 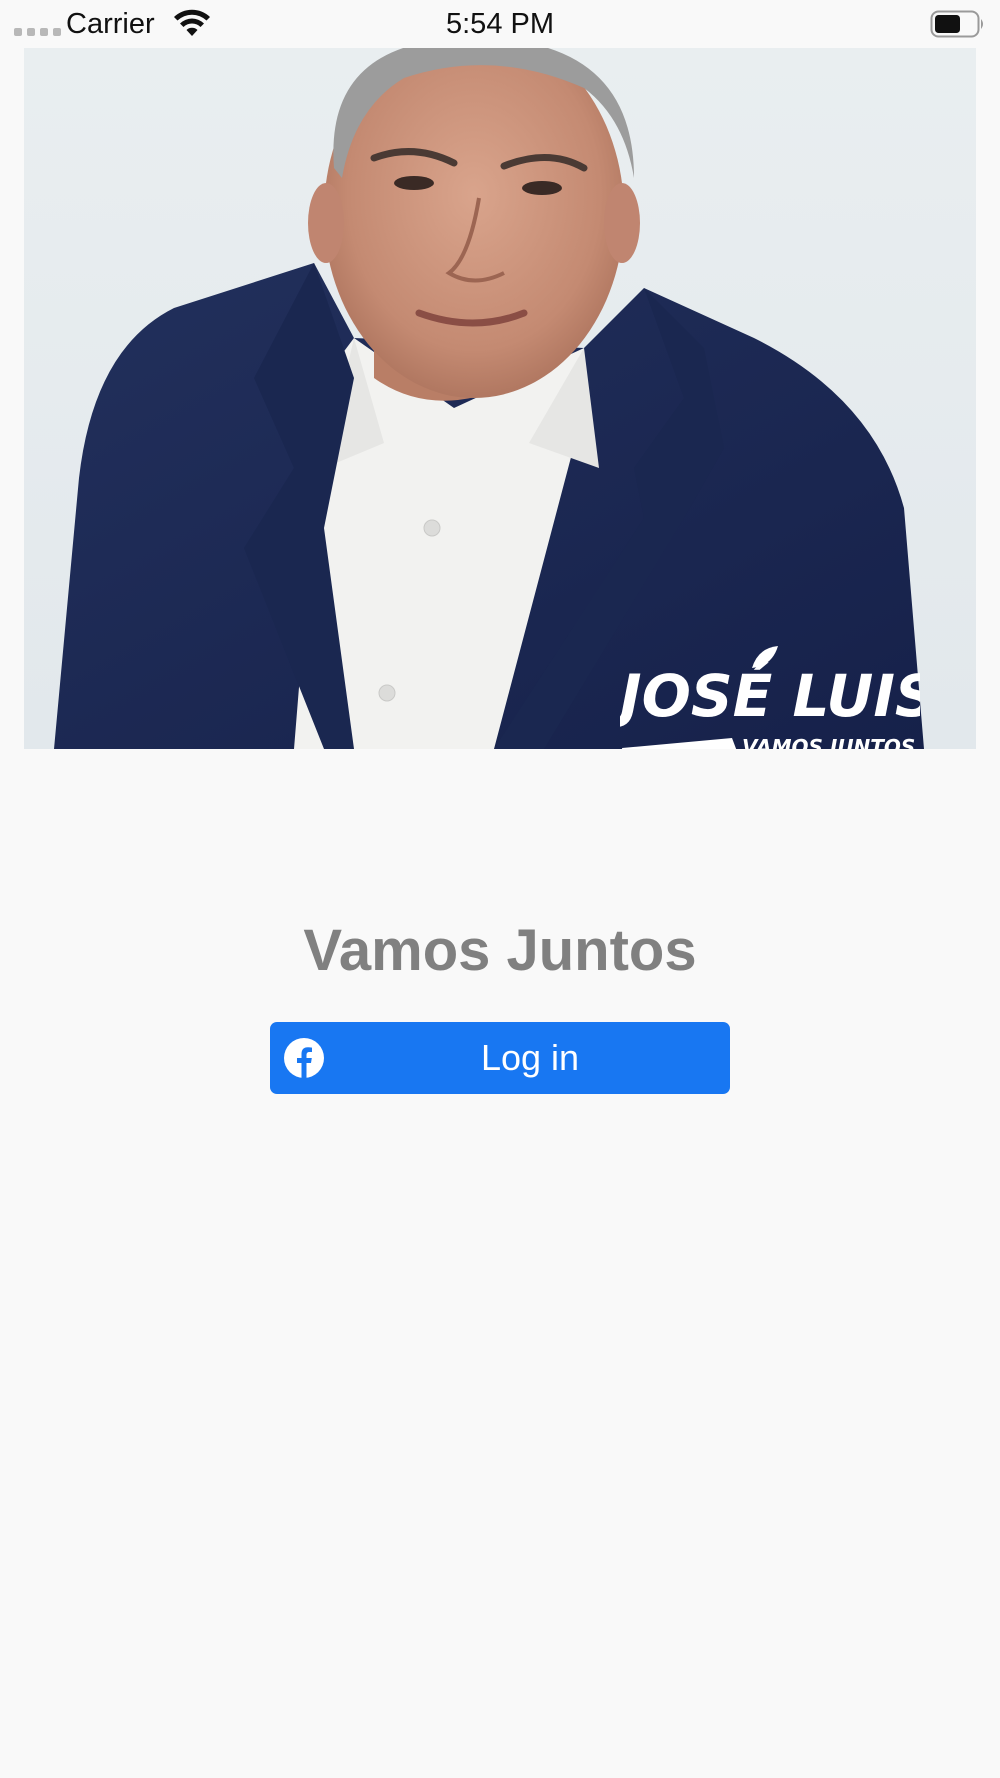 I want to click on facebook-login-button: Log in, so click(x=500, y=1058).